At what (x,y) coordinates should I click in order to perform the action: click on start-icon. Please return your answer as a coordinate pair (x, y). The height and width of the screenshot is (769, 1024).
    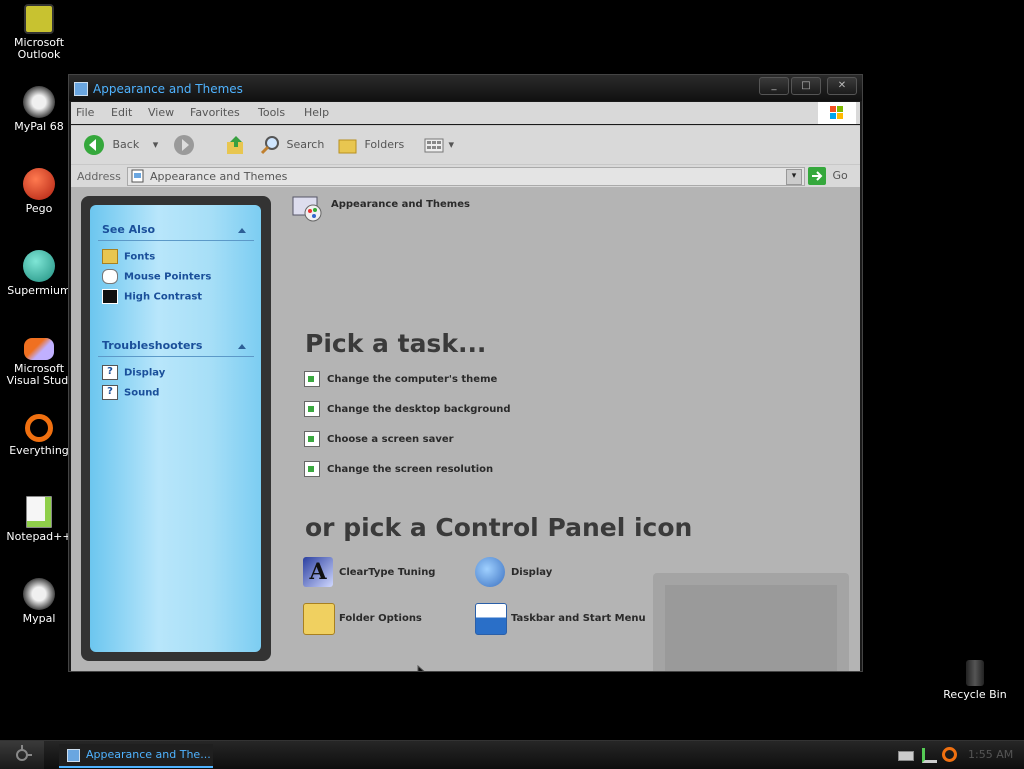
    Looking at the image, I should click on (24, 753).